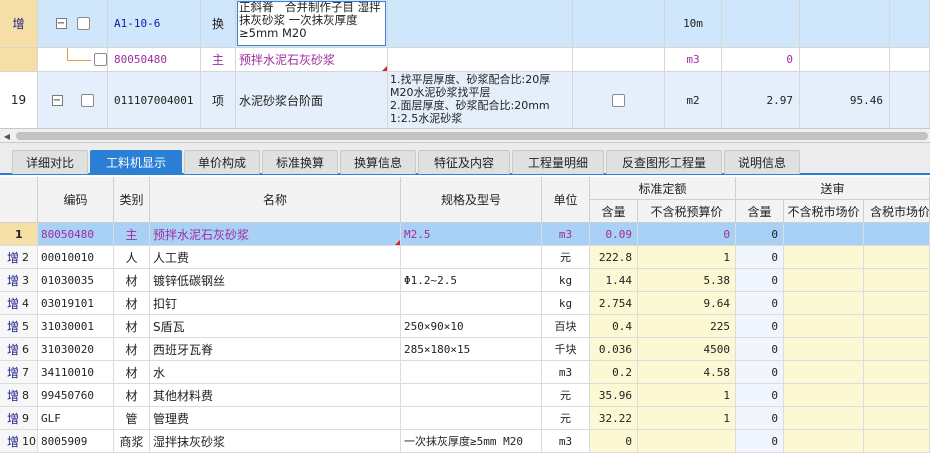 The width and height of the screenshot is (930, 461). Describe the element at coordinates (471, 349) in the screenshot. I see `cell-spec: 285×180×15` at that location.